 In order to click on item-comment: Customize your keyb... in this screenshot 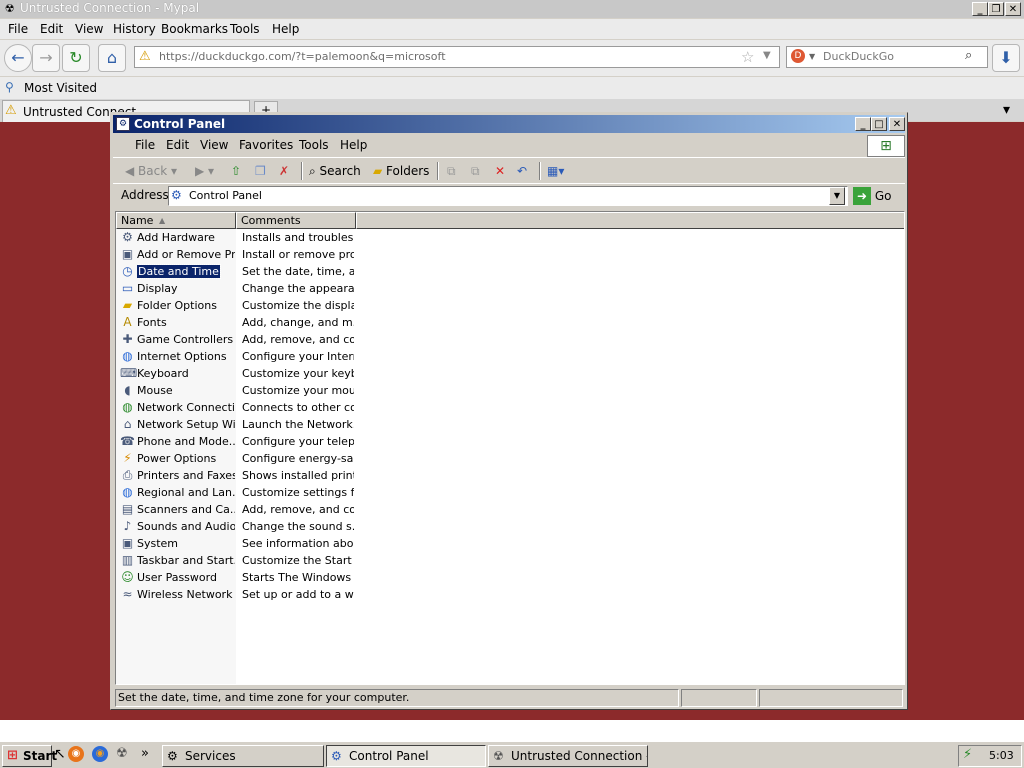, I will do `click(298, 373)`.